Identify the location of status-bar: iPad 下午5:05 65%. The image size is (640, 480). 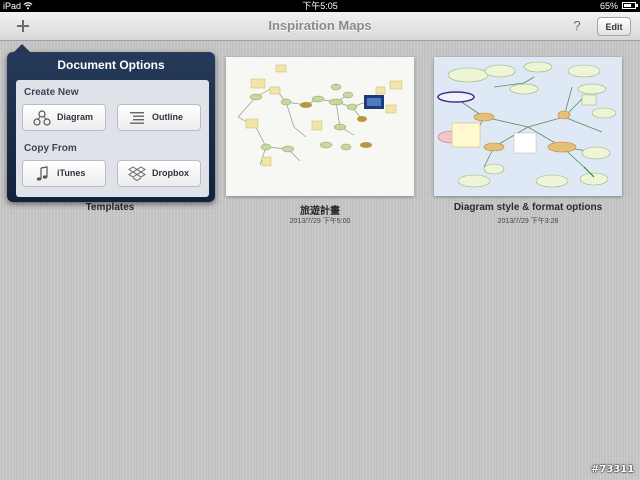
(320, 6).